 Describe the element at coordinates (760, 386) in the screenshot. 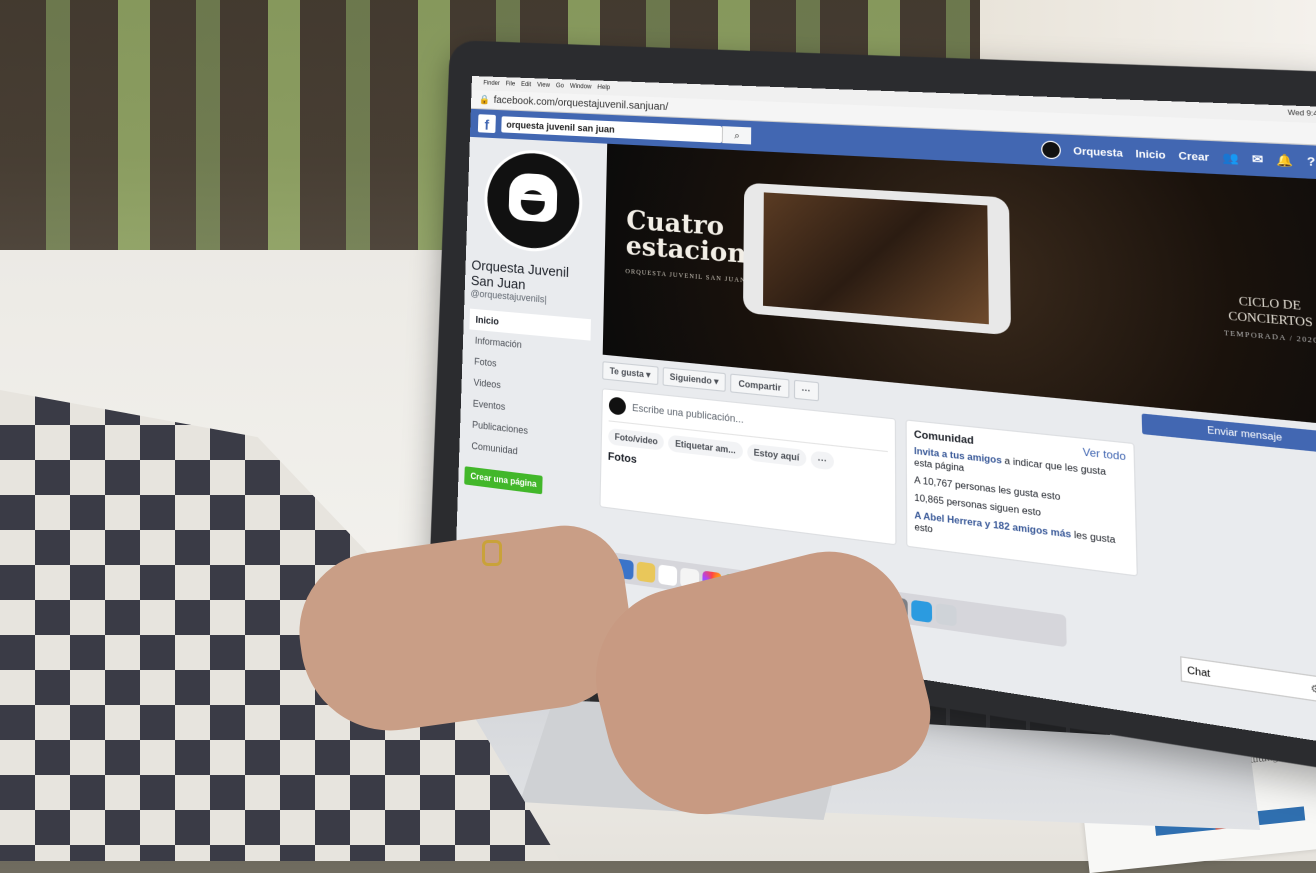

I see `share-button: Compartir` at that location.